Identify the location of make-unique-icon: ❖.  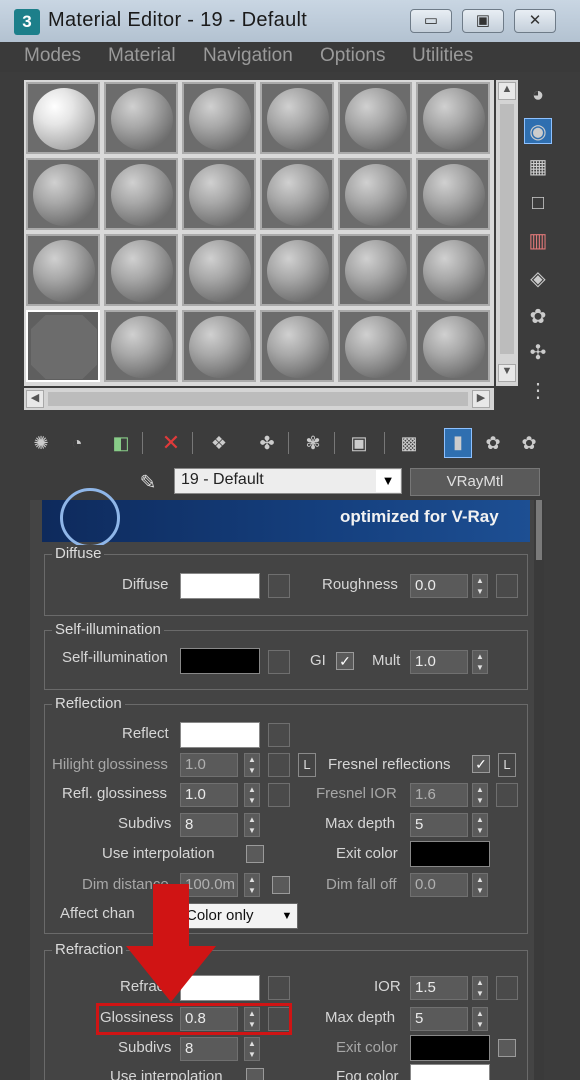
(219, 443).